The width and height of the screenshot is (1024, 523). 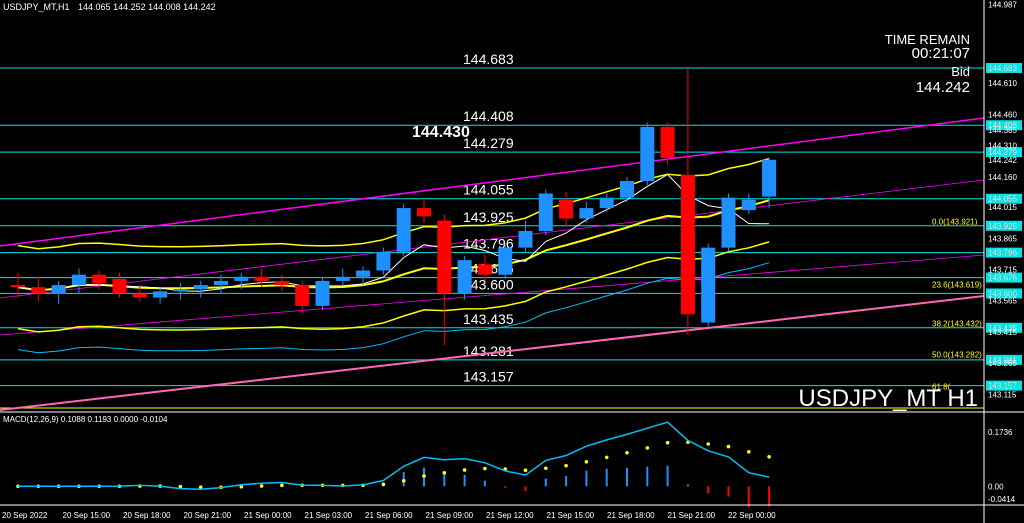 What do you see at coordinates (1002, 5) in the screenshot?
I see `price-tick: 144.987` at bounding box center [1002, 5].